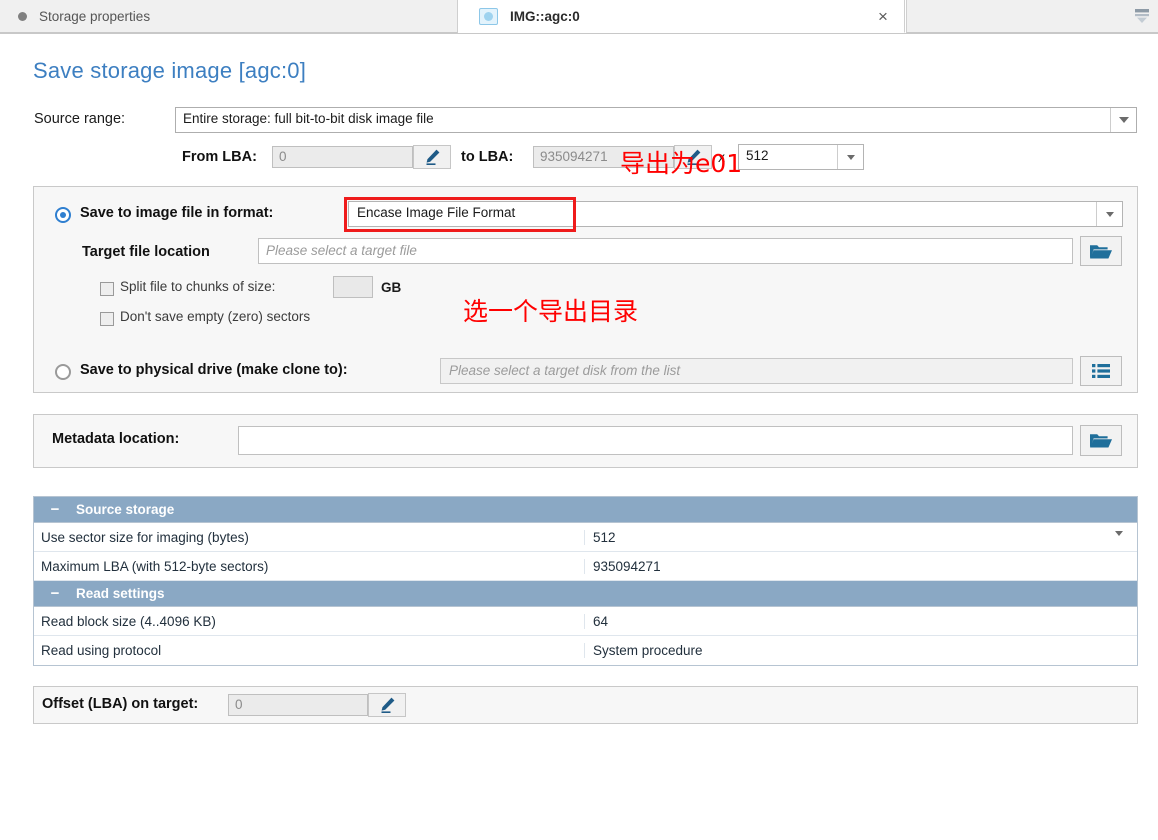 This screenshot has width=1158, height=840. Describe the element at coordinates (665, 251) in the screenshot. I see `target-file-input: Please select a target file` at that location.